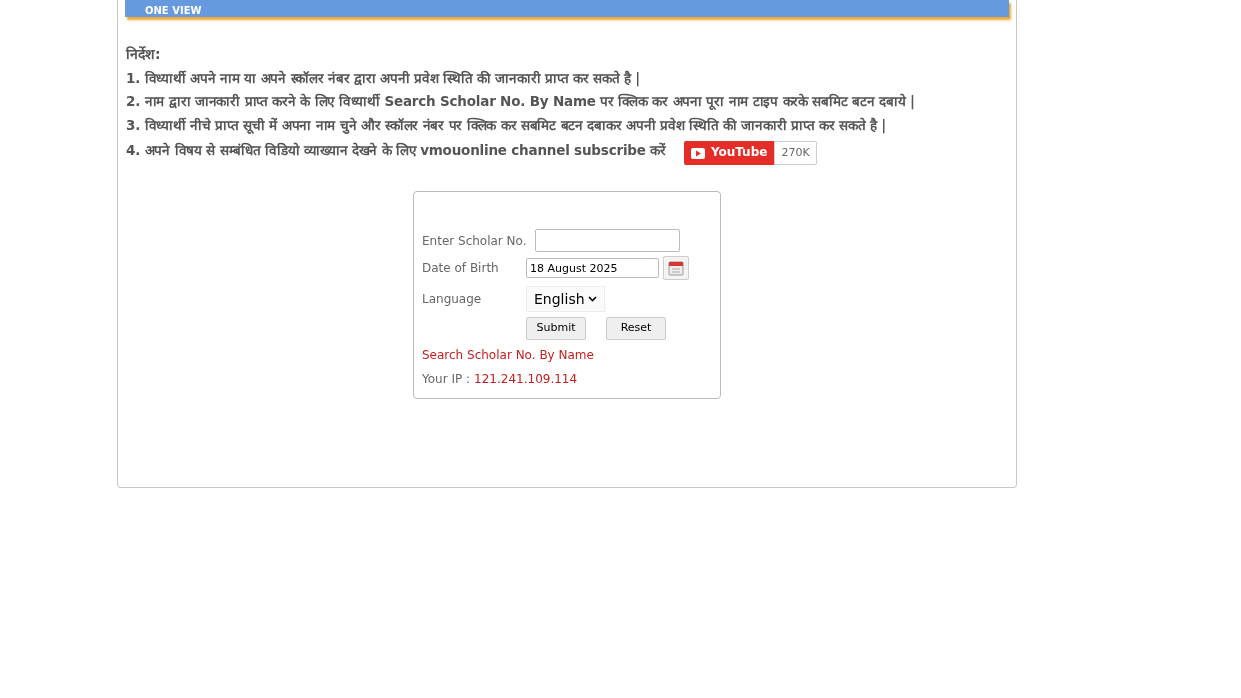 Image resolution: width=1241 pixels, height=698 pixels. Describe the element at coordinates (475, 241) in the screenshot. I see `field-label: Enter Scholar No.` at that location.